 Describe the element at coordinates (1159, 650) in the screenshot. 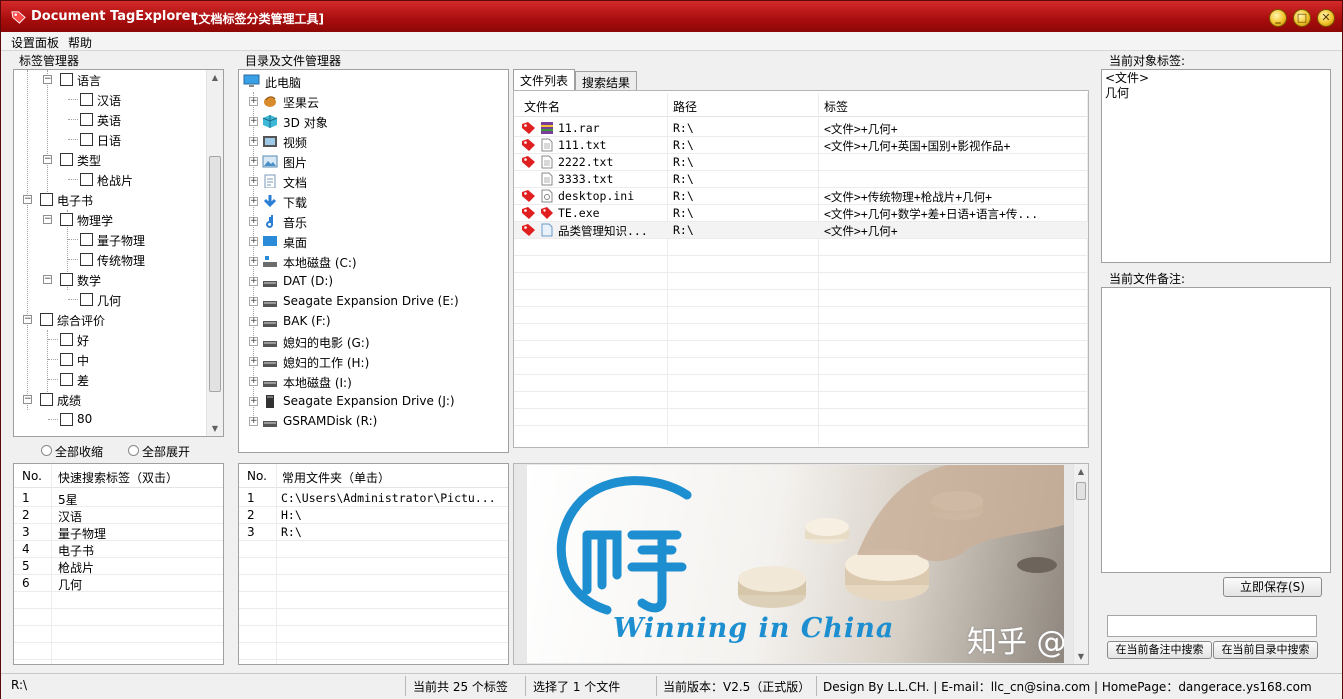

I see `search-notes-button: 在当前备注中搜索` at that location.